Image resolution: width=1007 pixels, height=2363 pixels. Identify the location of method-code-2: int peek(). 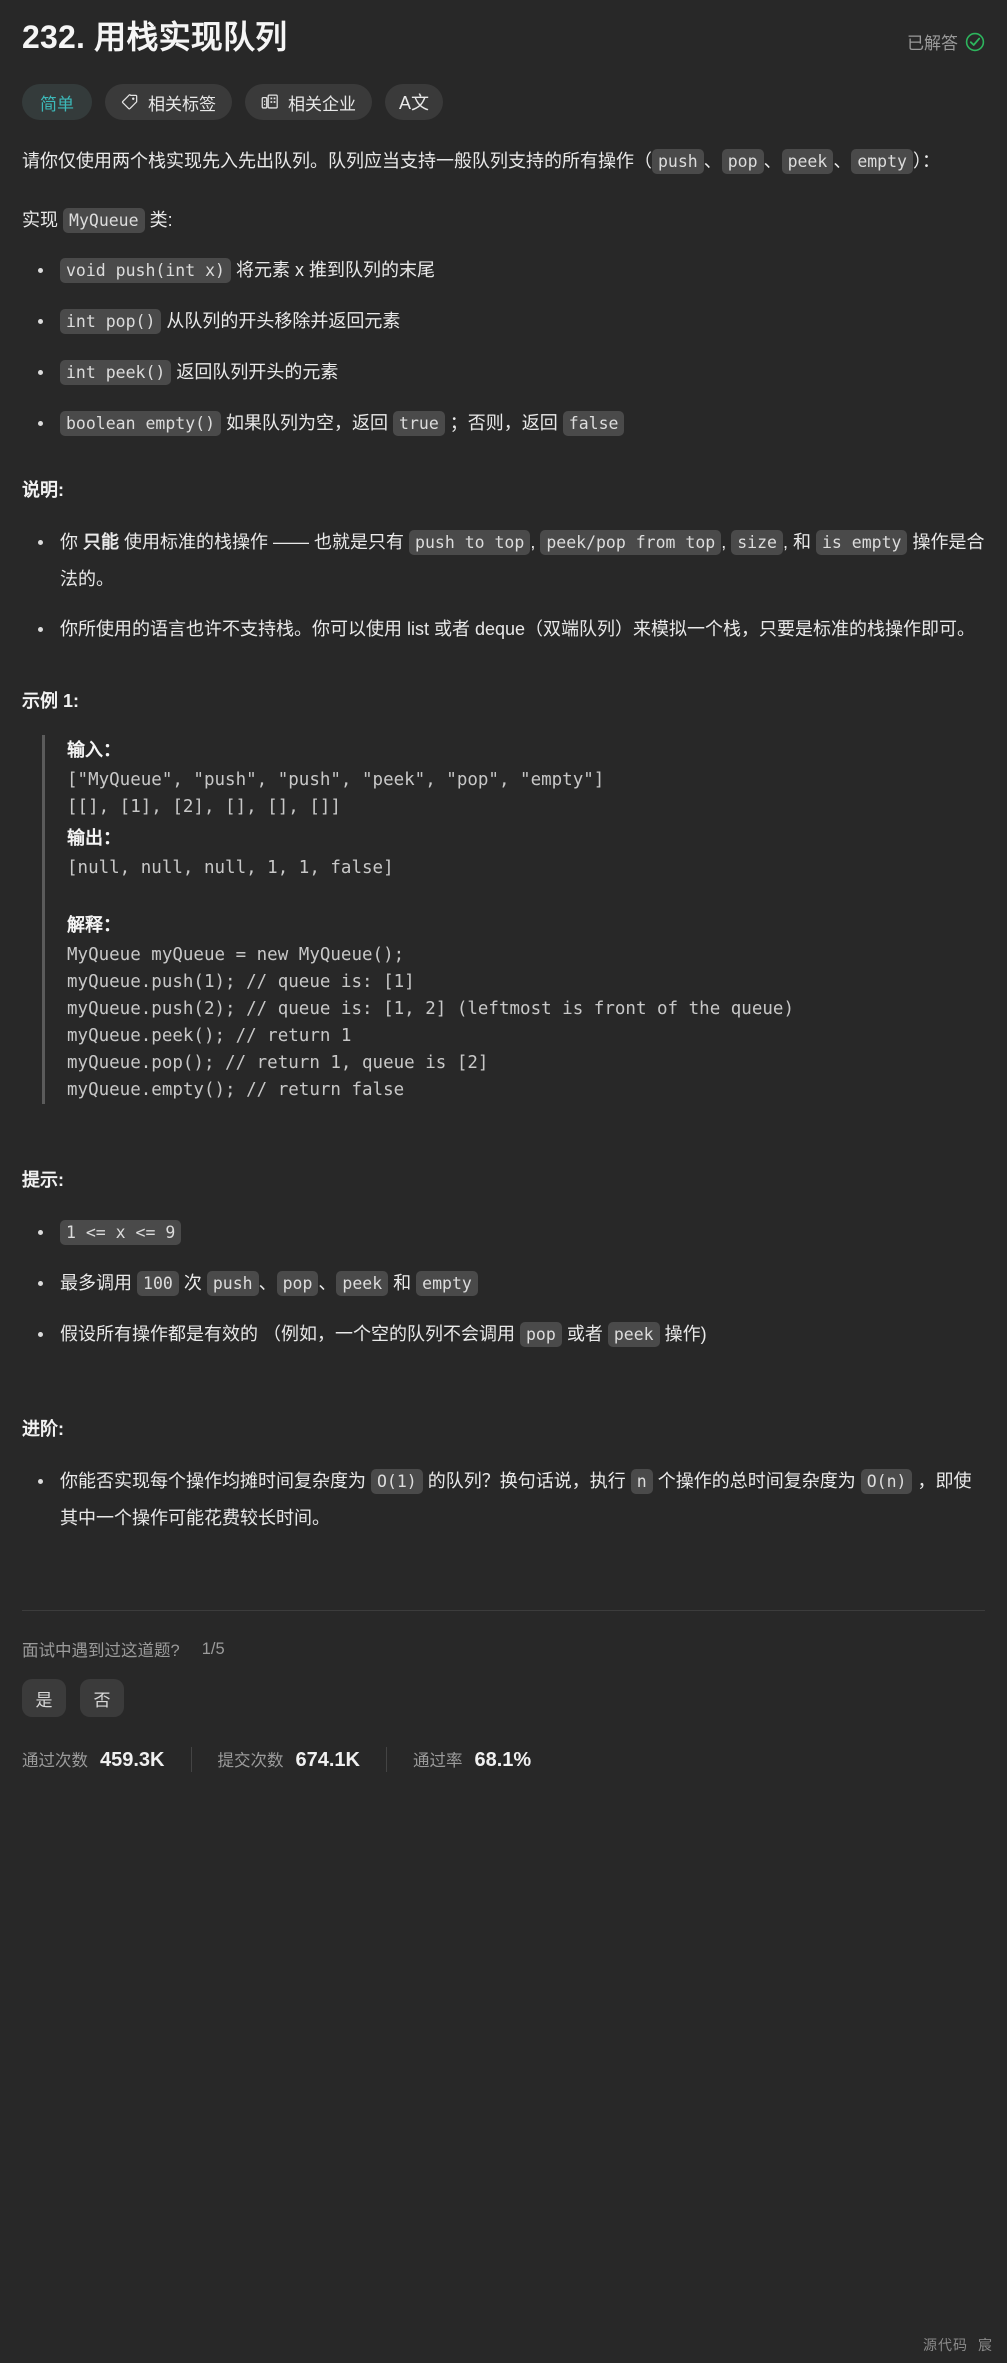
(116, 372).